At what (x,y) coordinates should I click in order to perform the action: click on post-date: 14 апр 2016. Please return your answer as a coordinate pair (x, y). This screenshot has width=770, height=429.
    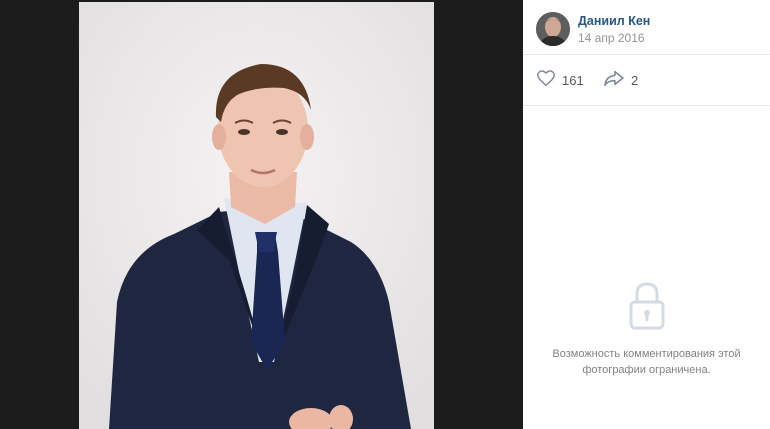
    Looking at the image, I should click on (611, 38).